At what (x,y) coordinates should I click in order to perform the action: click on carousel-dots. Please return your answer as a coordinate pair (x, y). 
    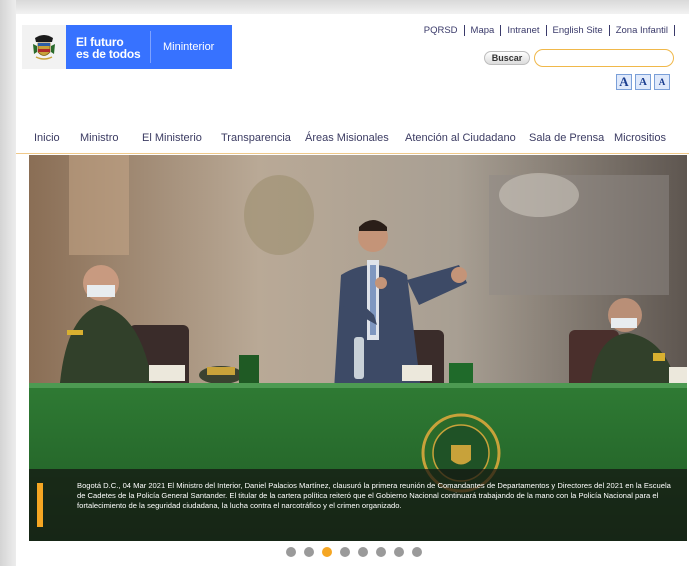
    Looking at the image, I should click on (354, 552).